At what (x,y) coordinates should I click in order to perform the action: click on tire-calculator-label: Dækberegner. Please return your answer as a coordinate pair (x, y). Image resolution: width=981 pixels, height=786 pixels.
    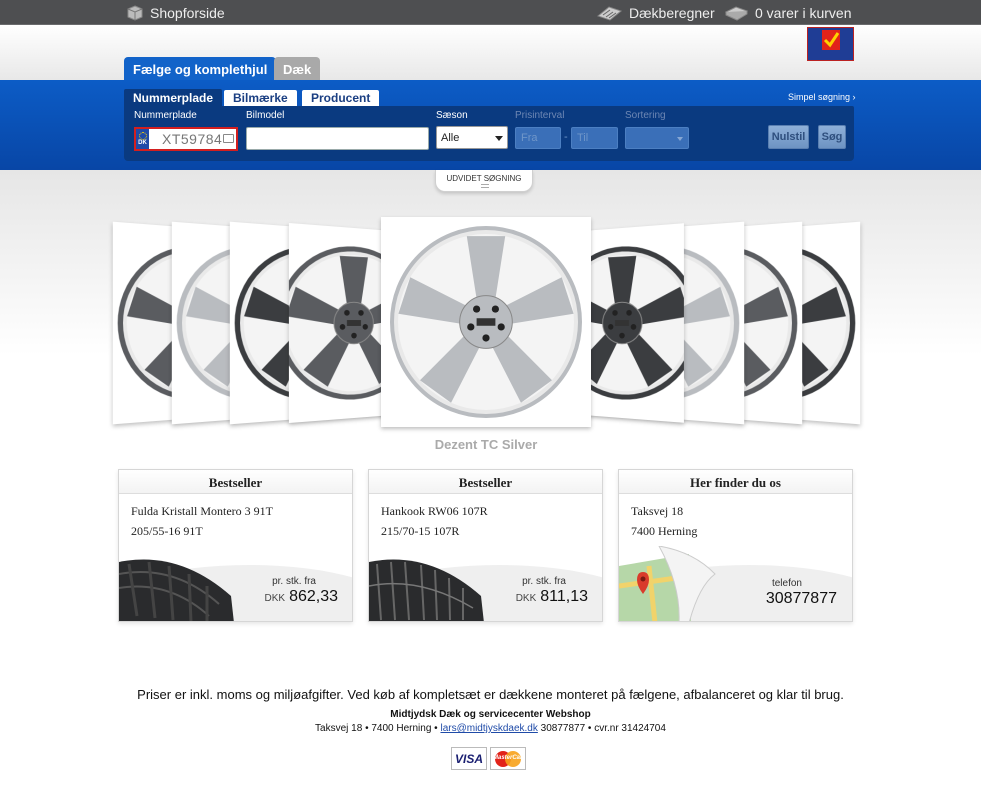
    Looking at the image, I should click on (672, 13).